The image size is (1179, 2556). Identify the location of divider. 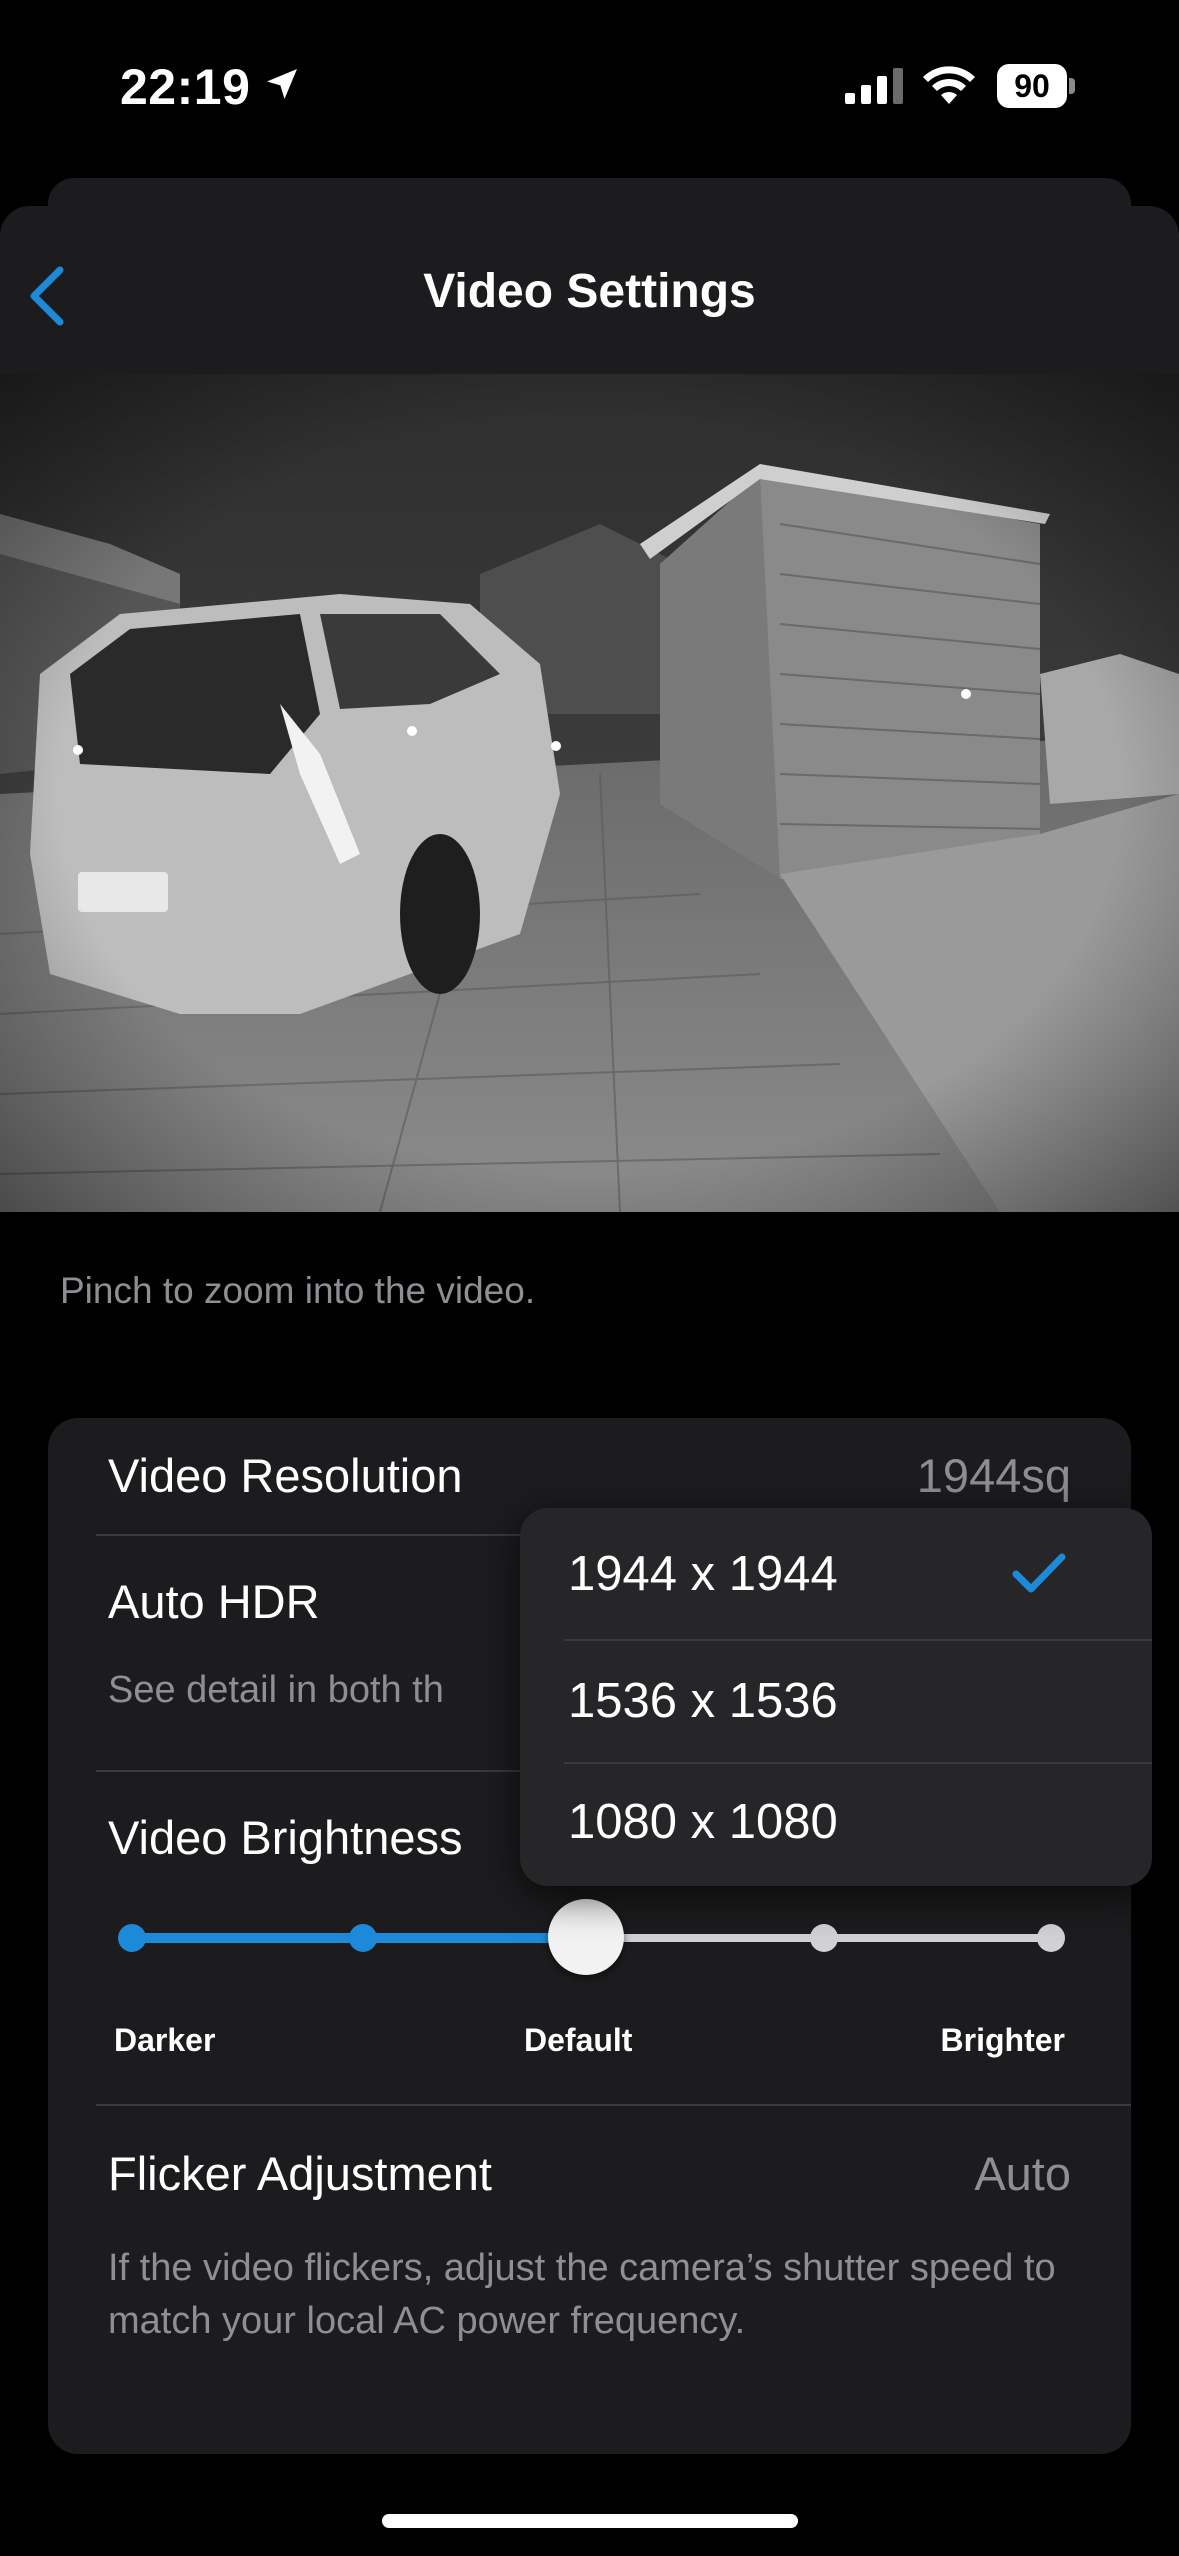
(613, 2105).